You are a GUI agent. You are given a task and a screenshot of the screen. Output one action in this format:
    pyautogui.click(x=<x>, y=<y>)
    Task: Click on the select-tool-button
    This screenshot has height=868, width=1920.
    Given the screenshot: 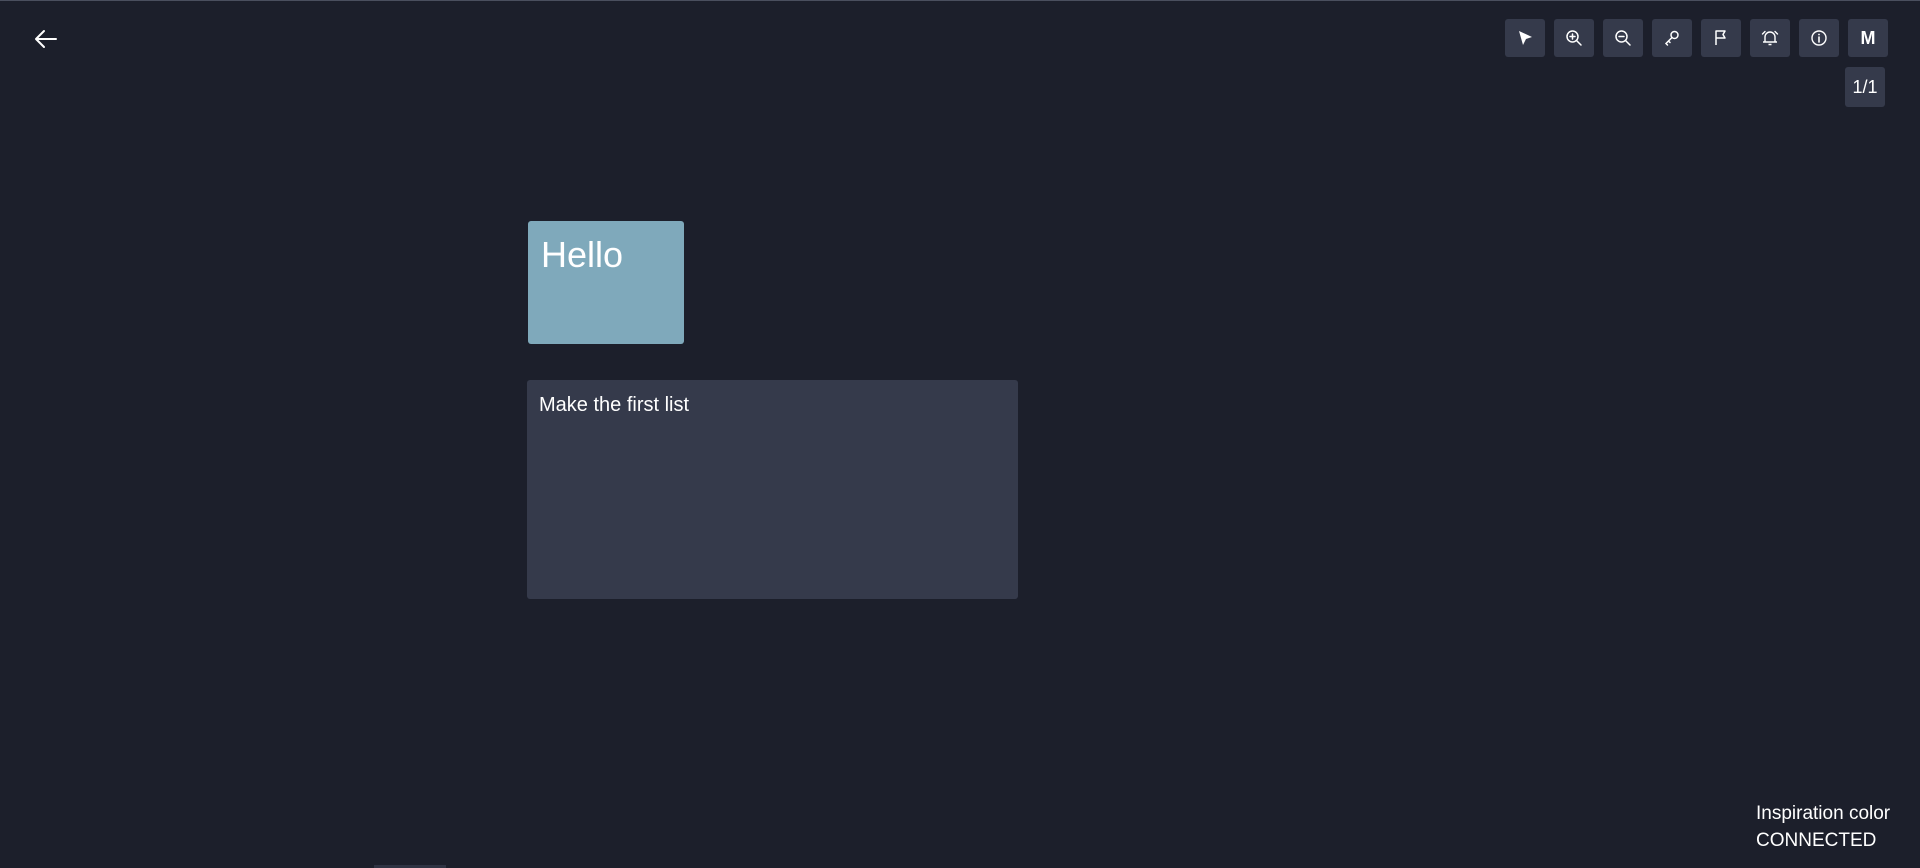 What is the action you would take?
    pyautogui.click(x=1525, y=38)
    